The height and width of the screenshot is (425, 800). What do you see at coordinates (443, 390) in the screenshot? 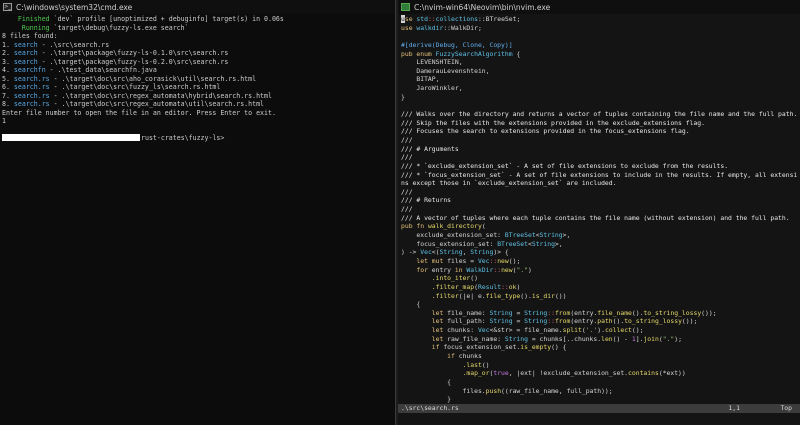
I see `code-token: files.` at bounding box center [443, 390].